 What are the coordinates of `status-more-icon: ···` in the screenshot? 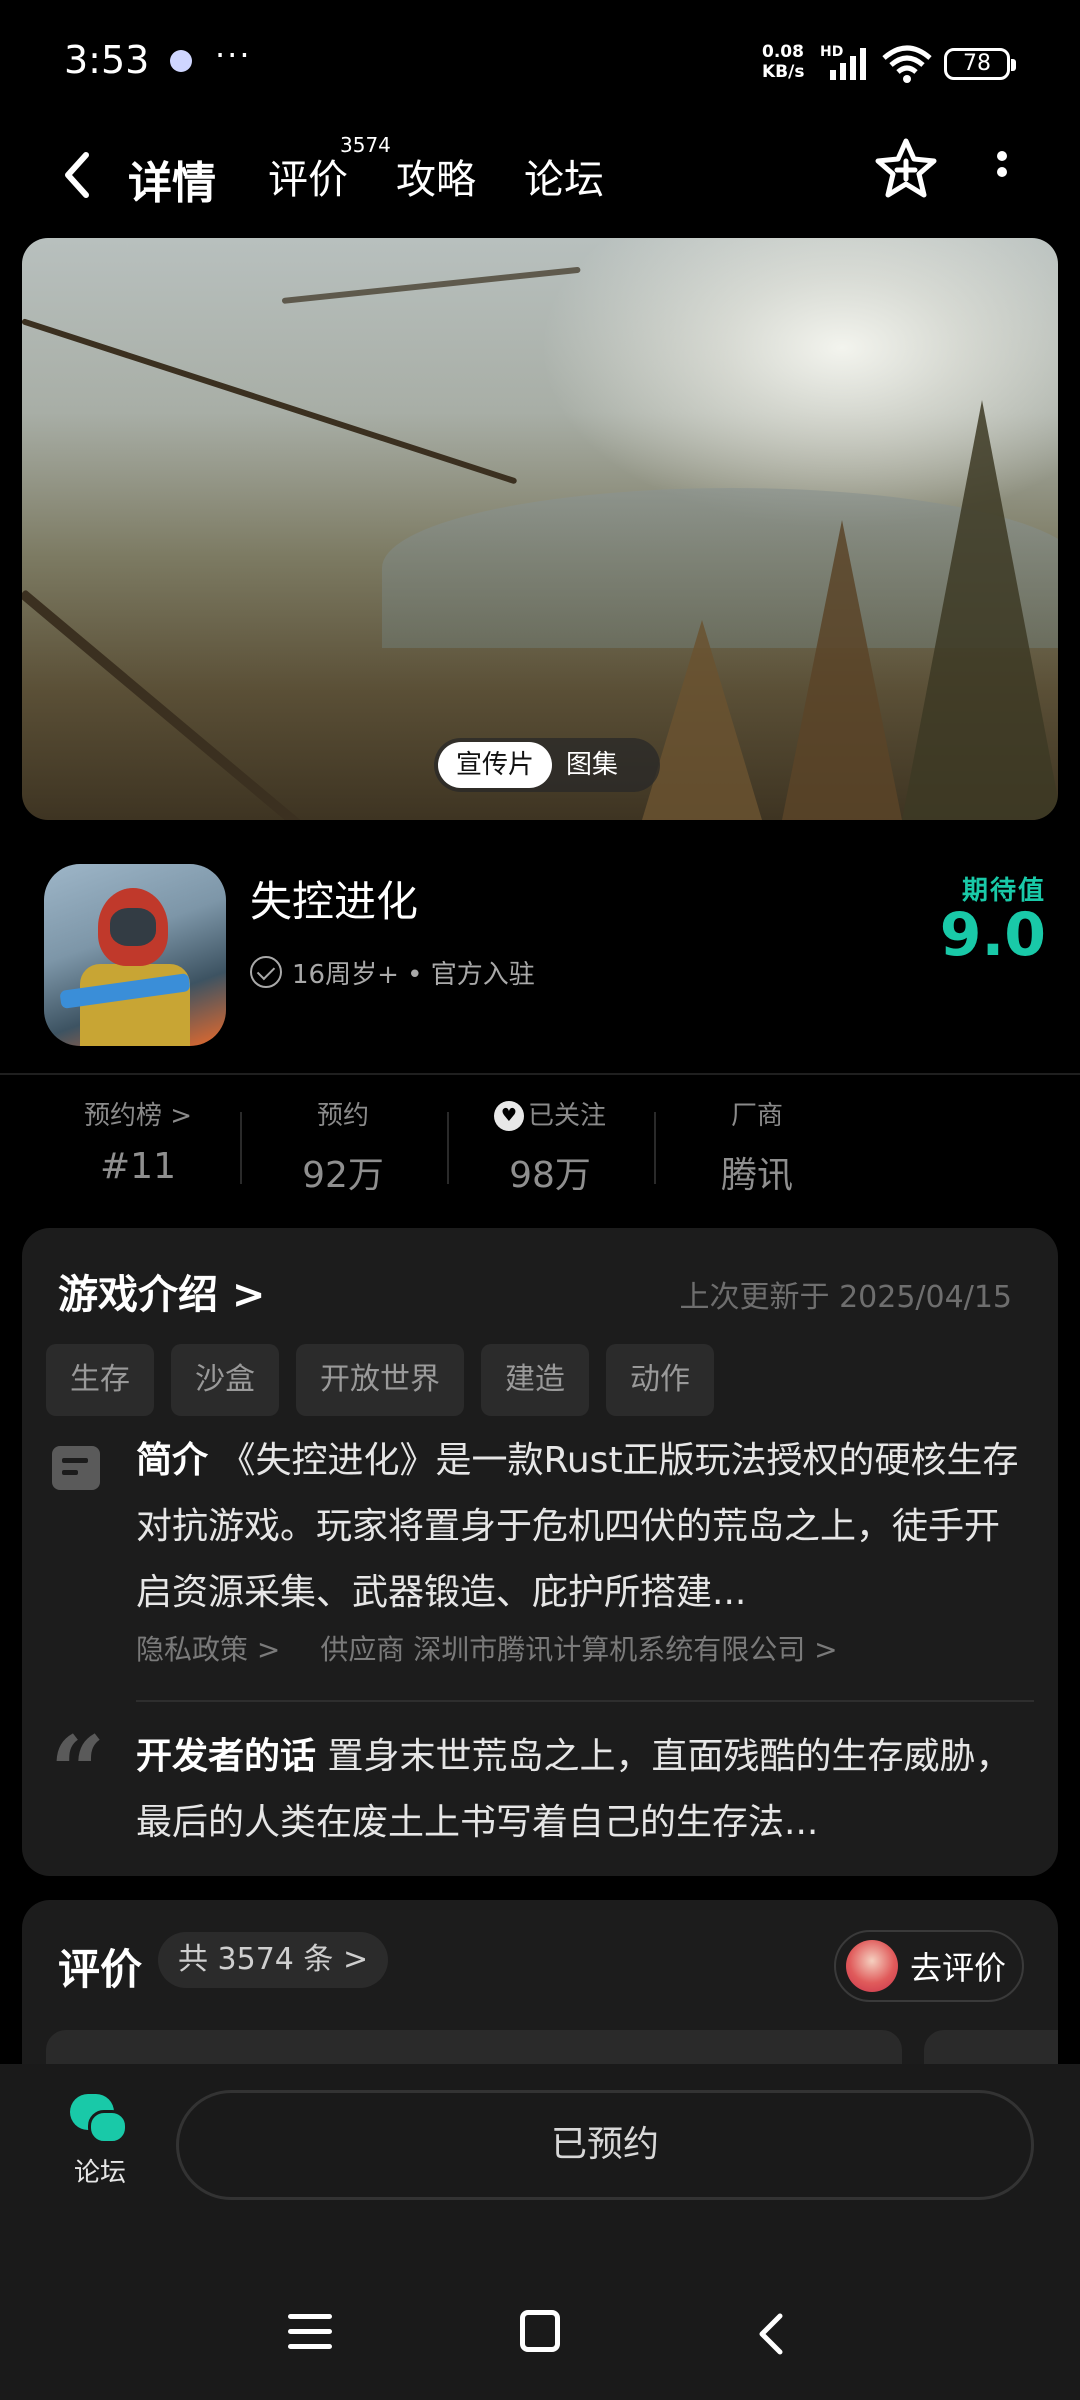 It's located at (233, 55).